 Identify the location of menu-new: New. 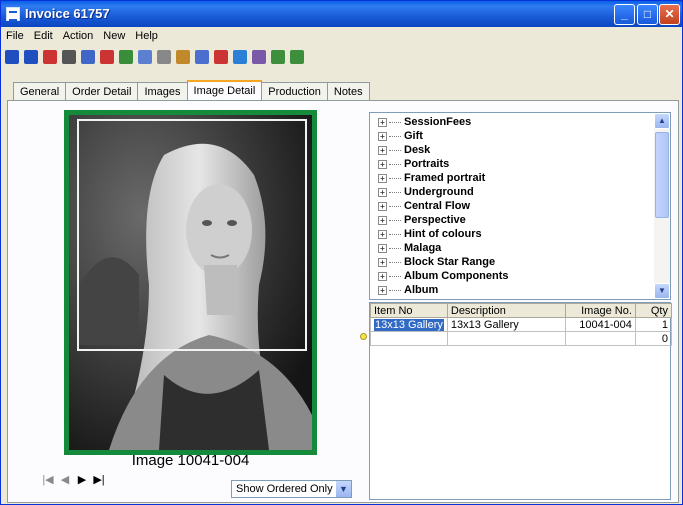
(114, 36).